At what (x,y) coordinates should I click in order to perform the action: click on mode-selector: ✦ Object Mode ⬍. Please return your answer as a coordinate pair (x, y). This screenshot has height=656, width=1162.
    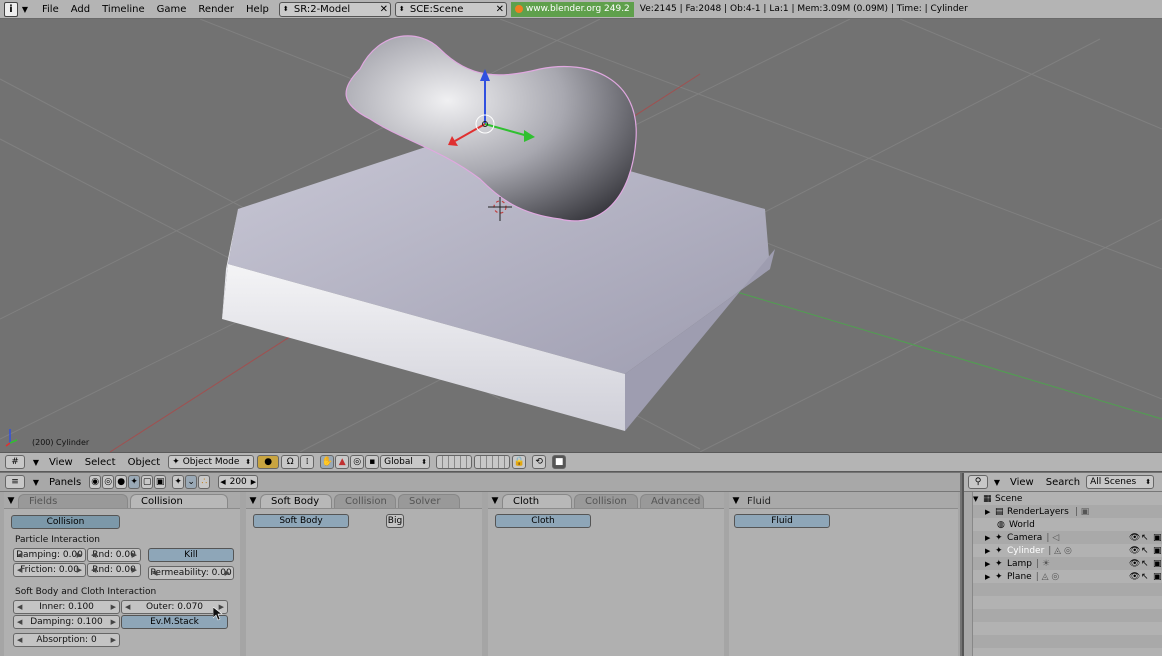
    Looking at the image, I should click on (211, 462).